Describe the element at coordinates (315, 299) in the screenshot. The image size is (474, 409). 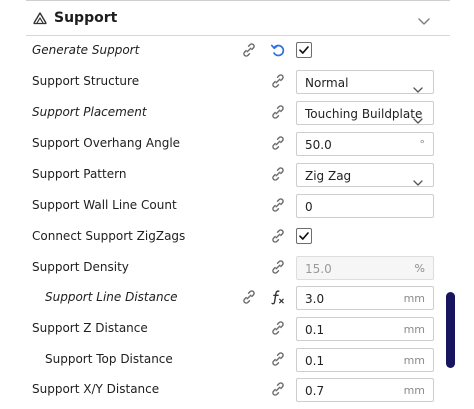
I see `field-value: 3.0` at that location.